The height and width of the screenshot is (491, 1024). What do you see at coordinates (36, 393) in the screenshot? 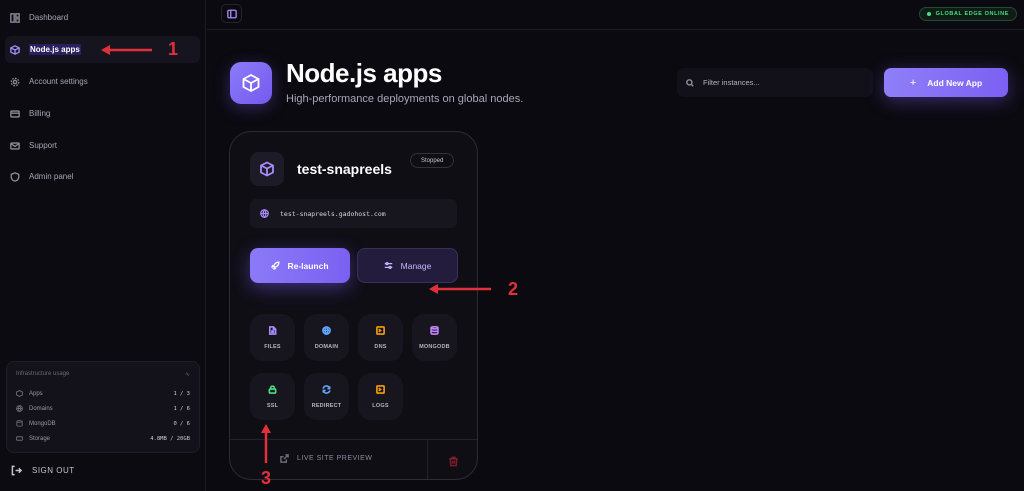
I see `usage-label: Apps` at bounding box center [36, 393].